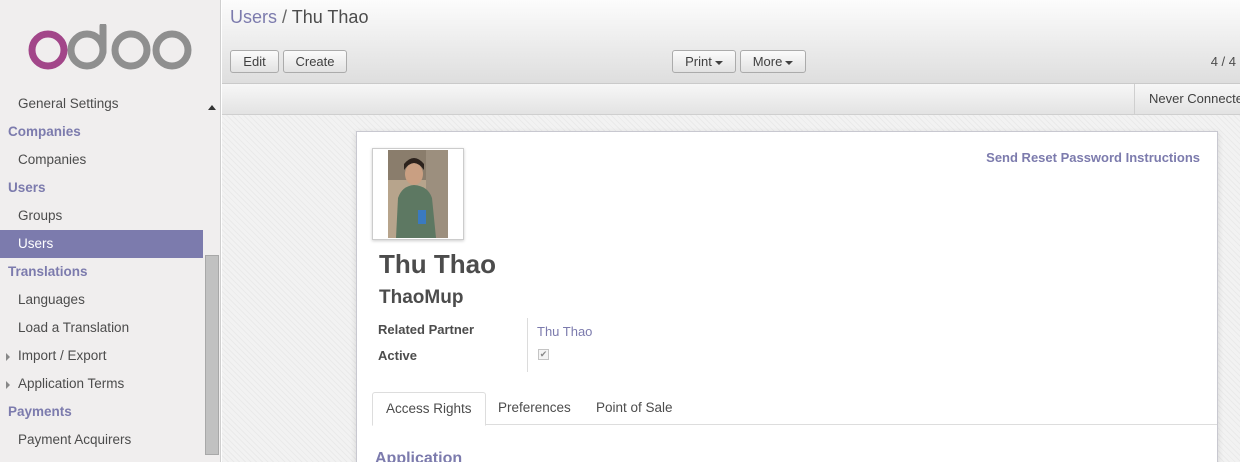 This screenshot has height=462, width=1240. What do you see at coordinates (40, 215) in the screenshot?
I see `sidebar-item-label: Groups` at bounding box center [40, 215].